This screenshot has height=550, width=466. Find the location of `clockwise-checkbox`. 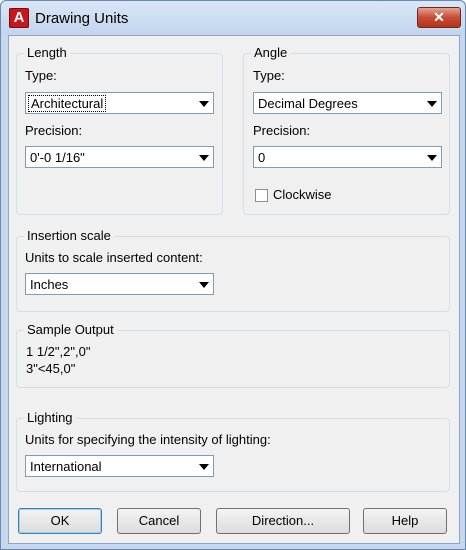

clockwise-checkbox is located at coordinates (261, 195).